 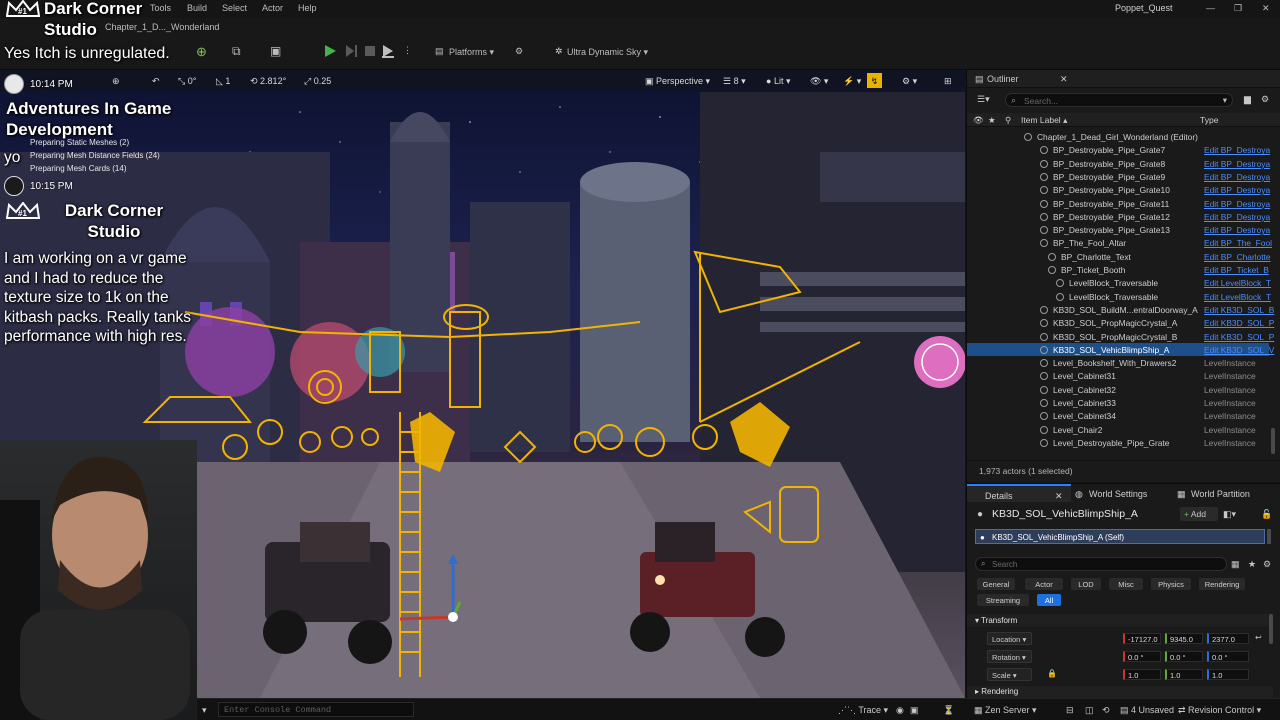 What do you see at coordinates (863, 710) in the screenshot?
I see `trace-dropdown: ⋰⋱ Trace ▾` at bounding box center [863, 710].